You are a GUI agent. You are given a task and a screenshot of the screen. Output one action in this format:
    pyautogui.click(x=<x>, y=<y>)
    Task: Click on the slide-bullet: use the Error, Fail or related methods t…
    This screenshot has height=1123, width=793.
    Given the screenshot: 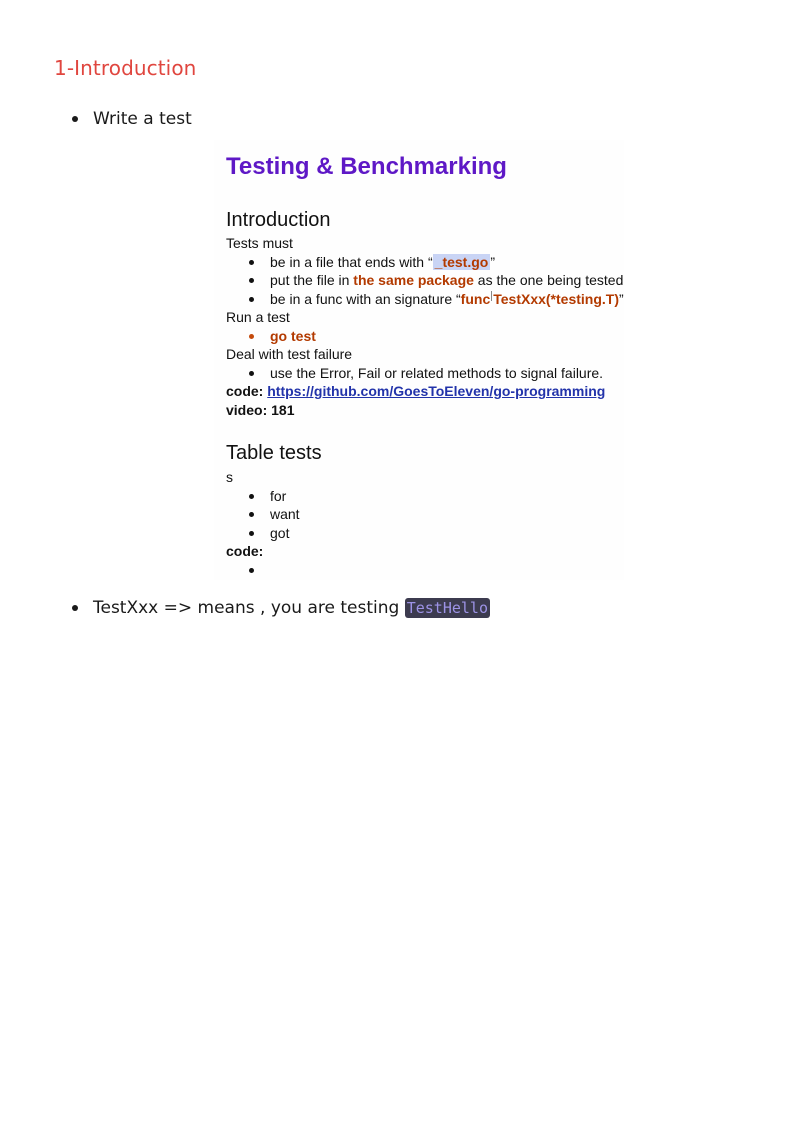 What is the action you would take?
    pyautogui.click(x=426, y=373)
    